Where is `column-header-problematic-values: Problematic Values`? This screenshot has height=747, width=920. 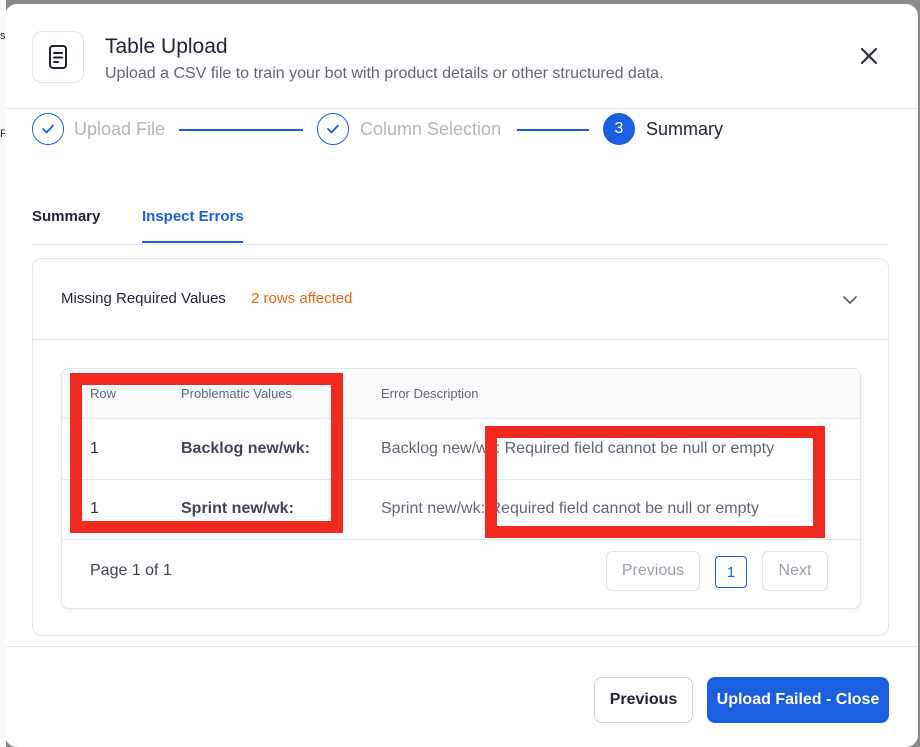
column-header-problematic-values: Problematic Values is located at coordinates (237, 393).